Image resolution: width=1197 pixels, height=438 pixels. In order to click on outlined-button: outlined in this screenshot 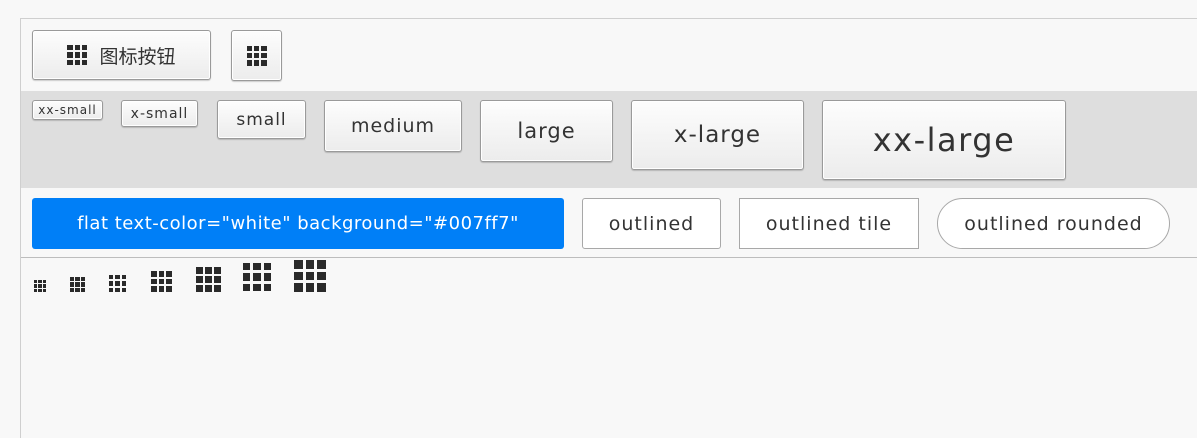, I will do `click(651, 223)`.